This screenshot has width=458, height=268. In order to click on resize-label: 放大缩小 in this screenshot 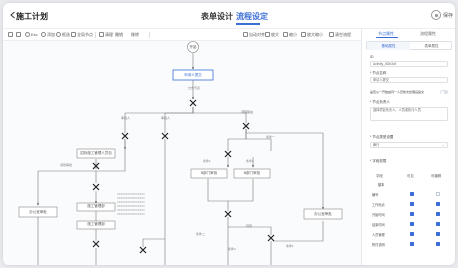, I will do `click(315, 34)`.